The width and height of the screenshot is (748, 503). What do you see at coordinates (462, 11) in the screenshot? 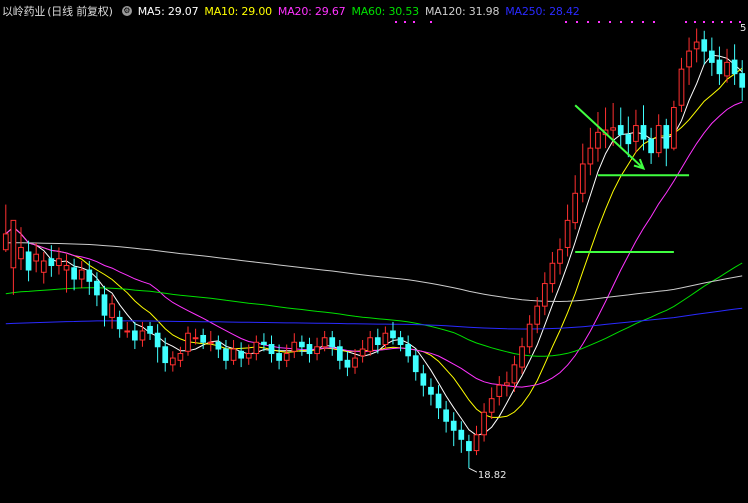
I see `ma120-legend: MA120: 31.98` at bounding box center [462, 11].